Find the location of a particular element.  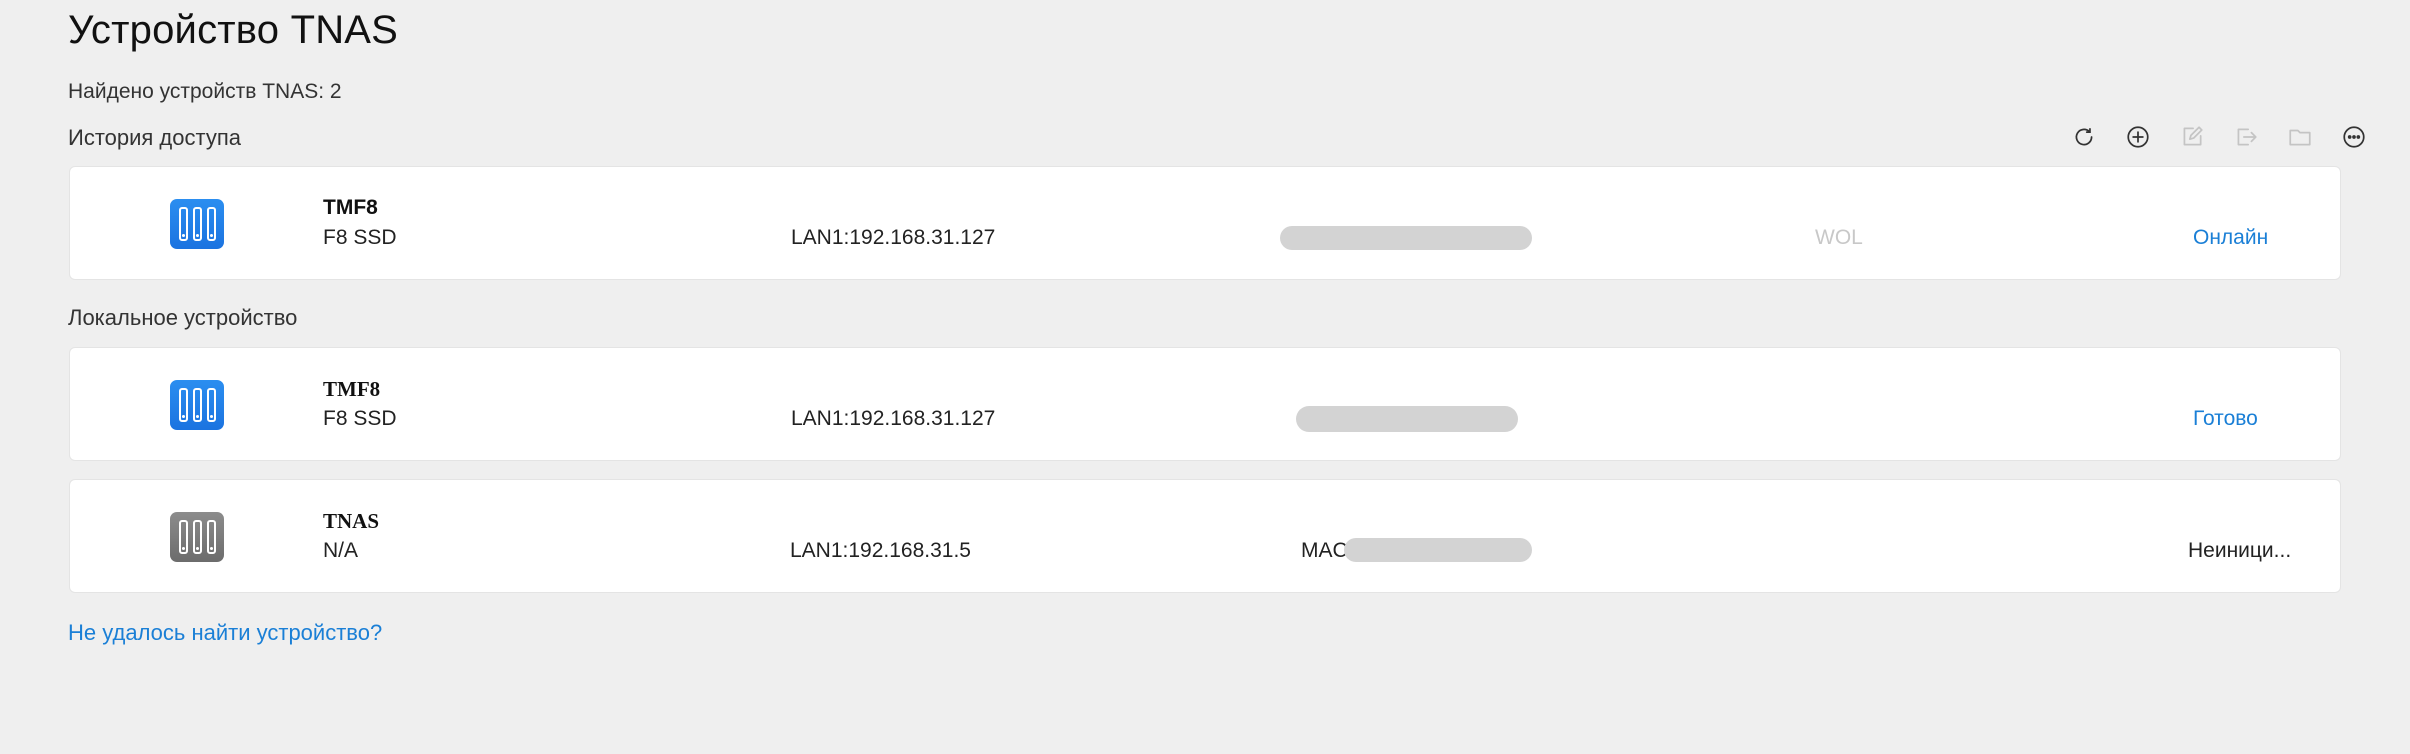

status-ready-link: Готово is located at coordinates (2225, 419).